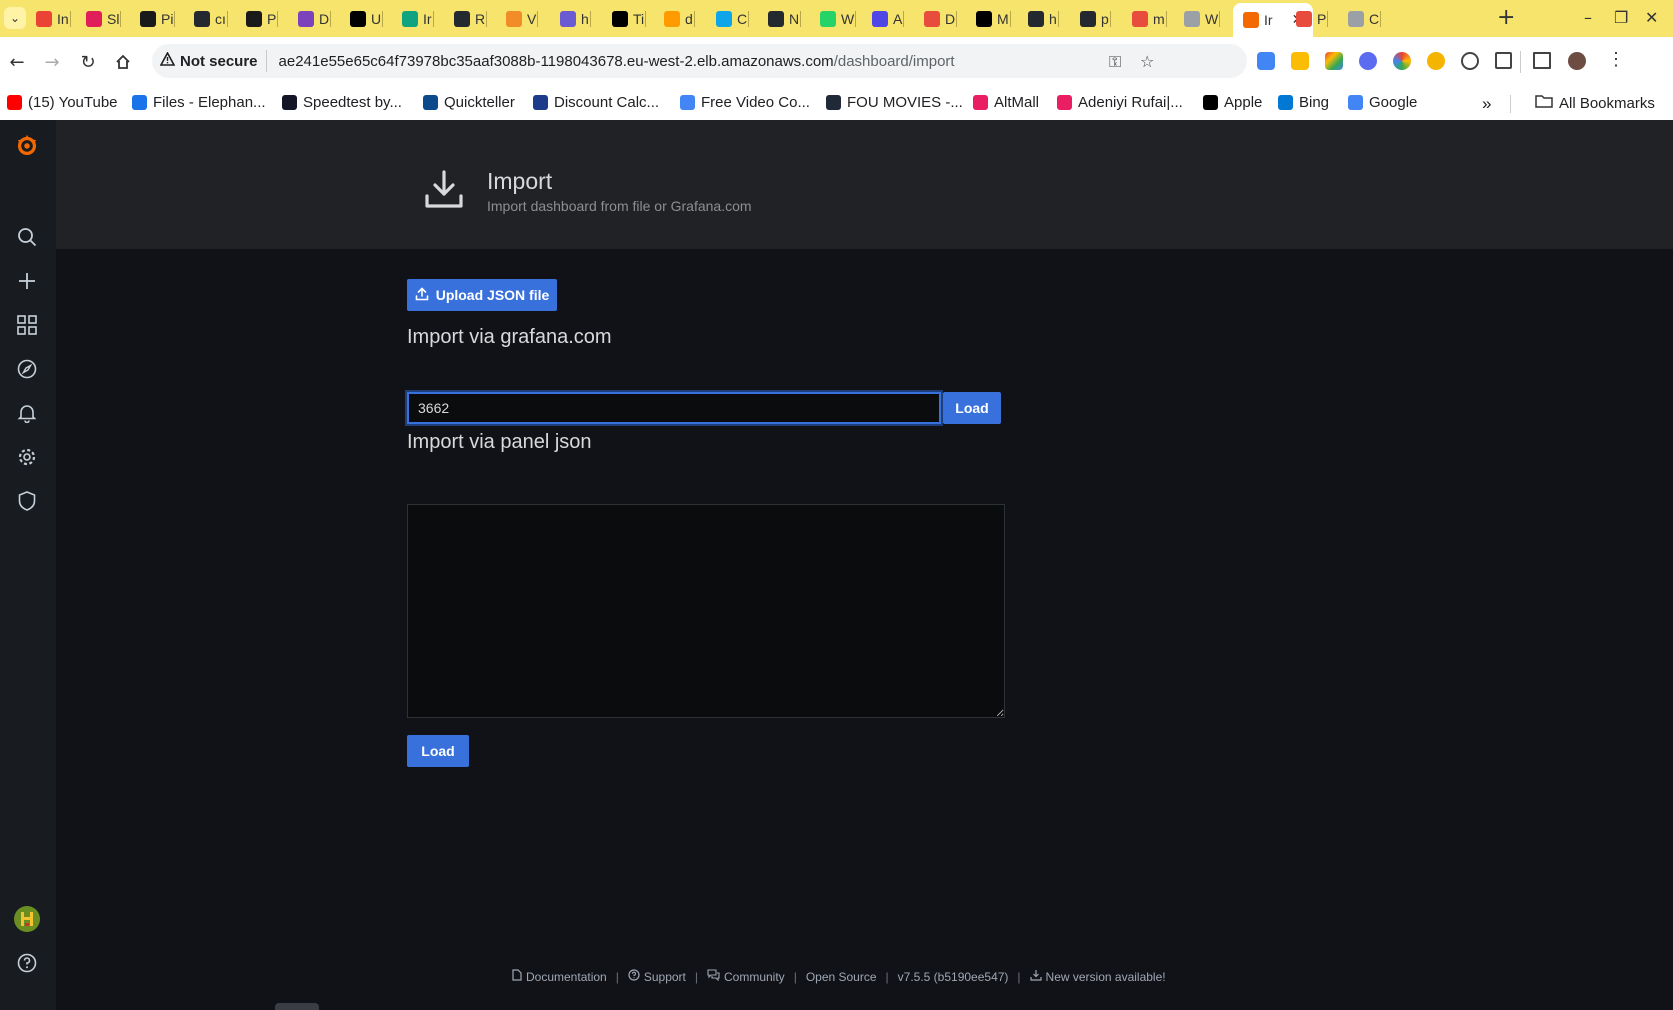 The width and height of the screenshot is (1673, 1010). I want to click on create-plus-icon, so click(27, 281).